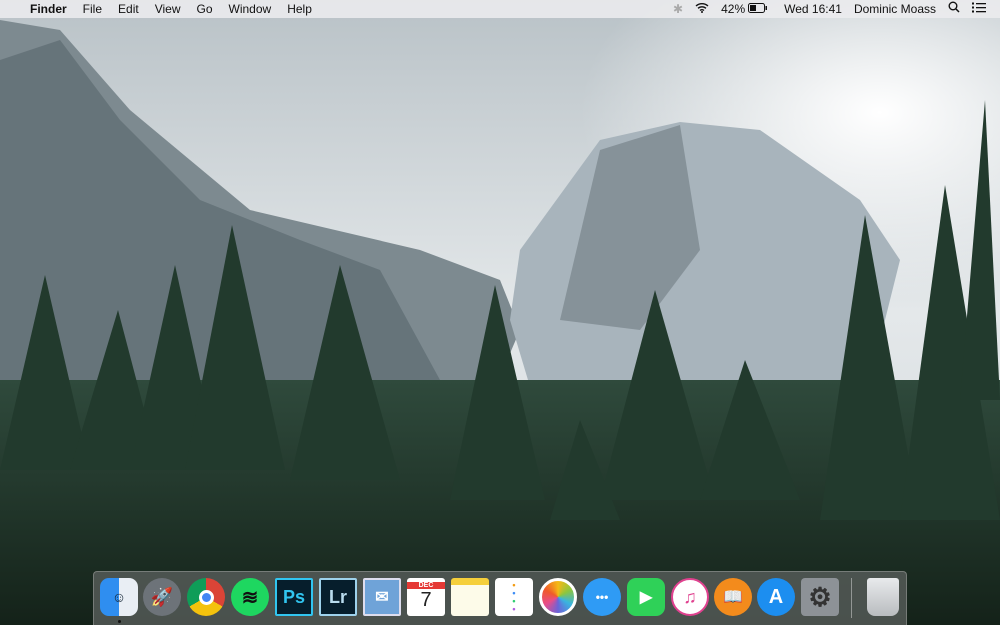 The image size is (1000, 625). Describe the element at coordinates (426, 585) in the screenshot. I see `calendar-month: DEC` at that location.